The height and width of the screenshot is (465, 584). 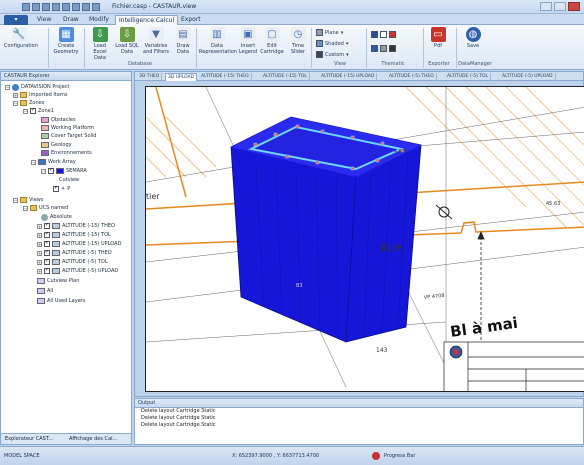 I want to click on draw-data-button: ▤ Draw Data, so click(x=183, y=41).